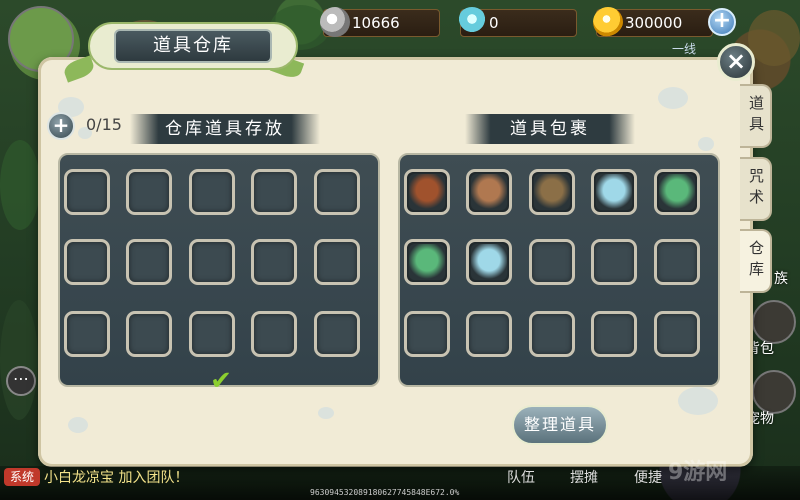  Describe the element at coordinates (116, 477) in the screenshot. I see `chat-message: 小白龙凉宝 加入团队！` at that location.